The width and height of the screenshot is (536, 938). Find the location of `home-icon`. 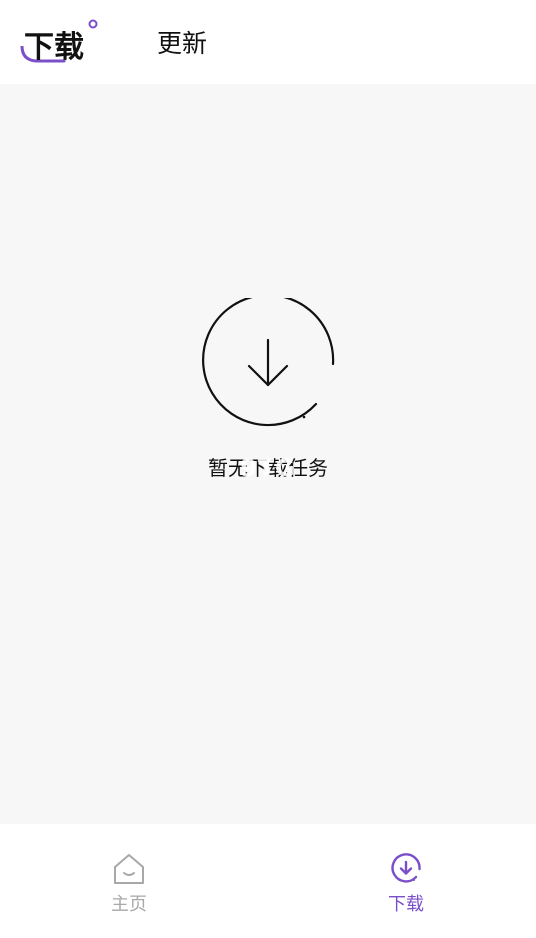

home-icon is located at coordinates (129, 869).